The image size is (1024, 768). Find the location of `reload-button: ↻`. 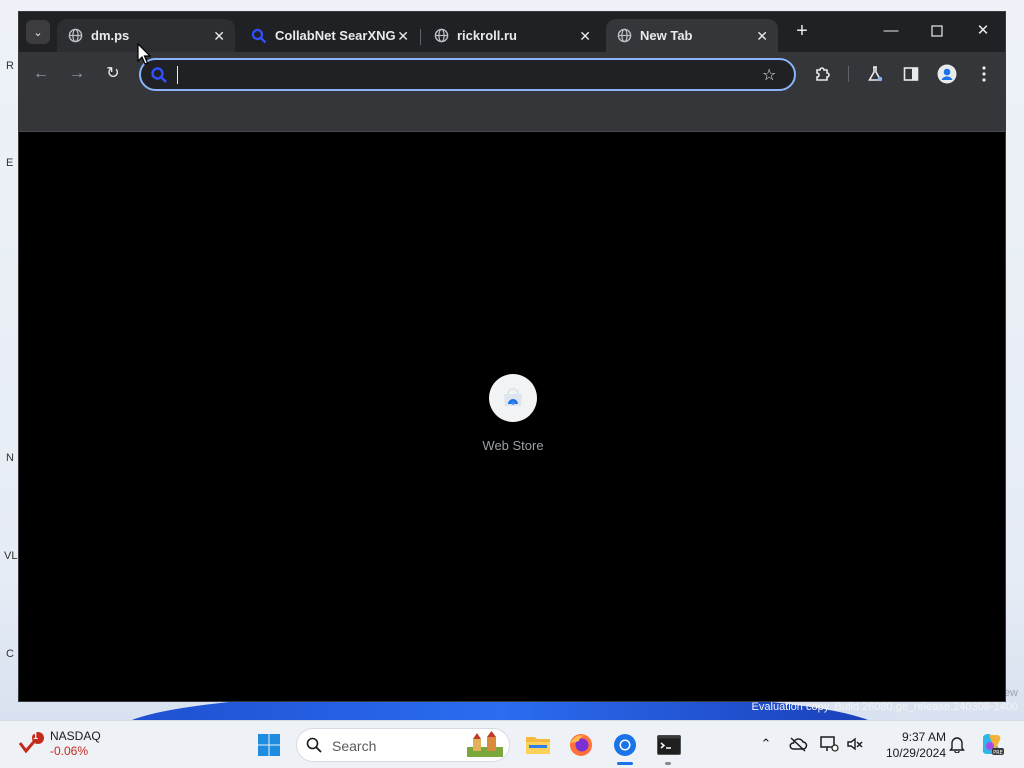

reload-button: ↻ is located at coordinates (113, 74).